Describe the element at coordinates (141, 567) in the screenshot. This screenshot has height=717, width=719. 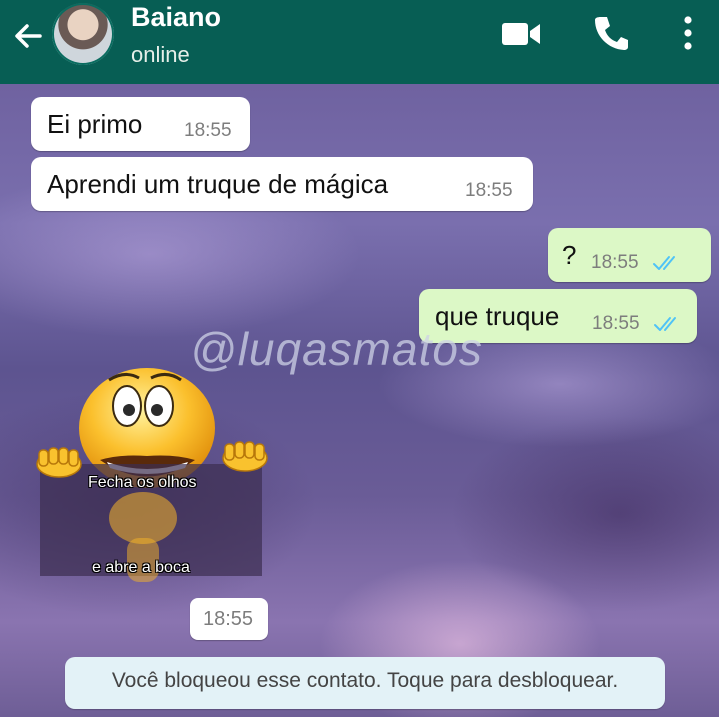
I see `sticker-caption-bottom: e abre a boca` at that location.